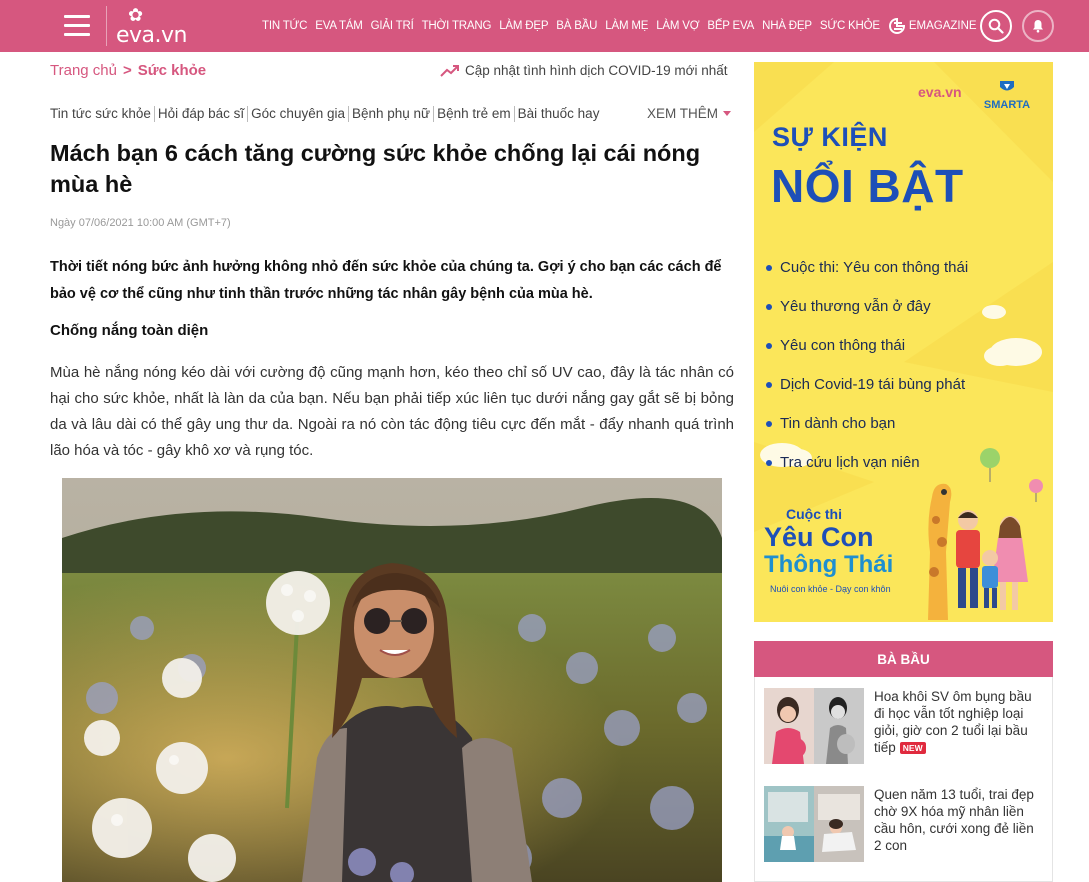 This screenshot has width=1089, height=882. What do you see at coordinates (896, 26) in the screenshot?
I see `emagazine-icon` at bounding box center [896, 26].